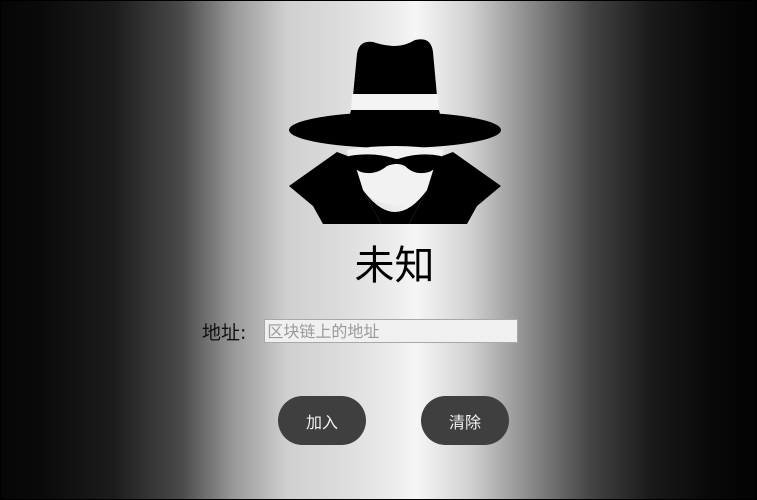  What do you see at coordinates (391, 331) in the screenshot?
I see `address-input` at bounding box center [391, 331].